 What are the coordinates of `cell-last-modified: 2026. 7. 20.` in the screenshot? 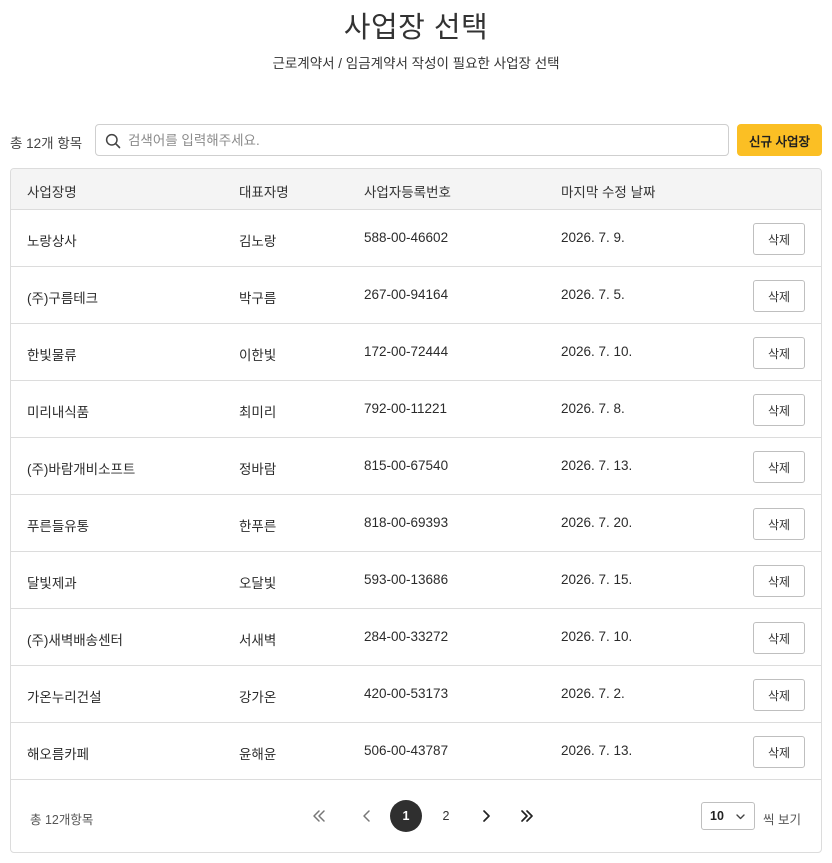 It's located at (597, 522).